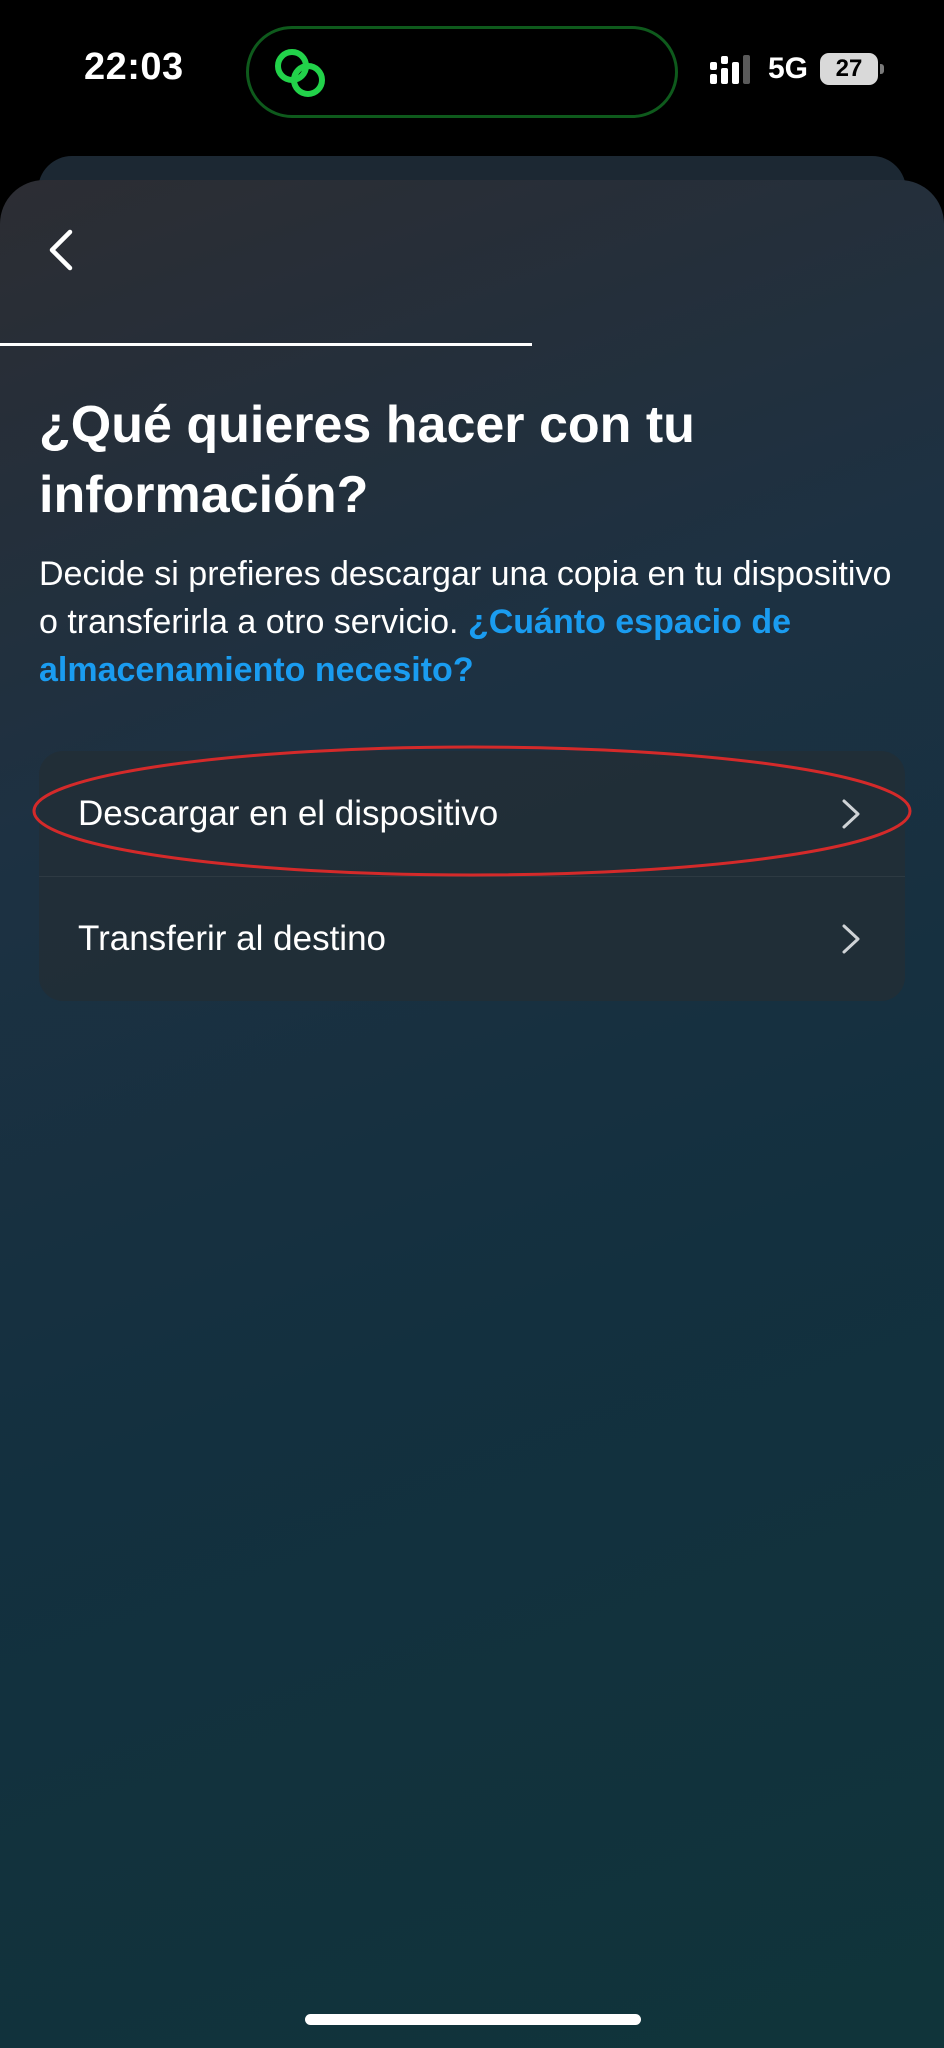 The width and height of the screenshot is (944, 2048). I want to click on option-label: Transferir al destino, so click(232, 938).